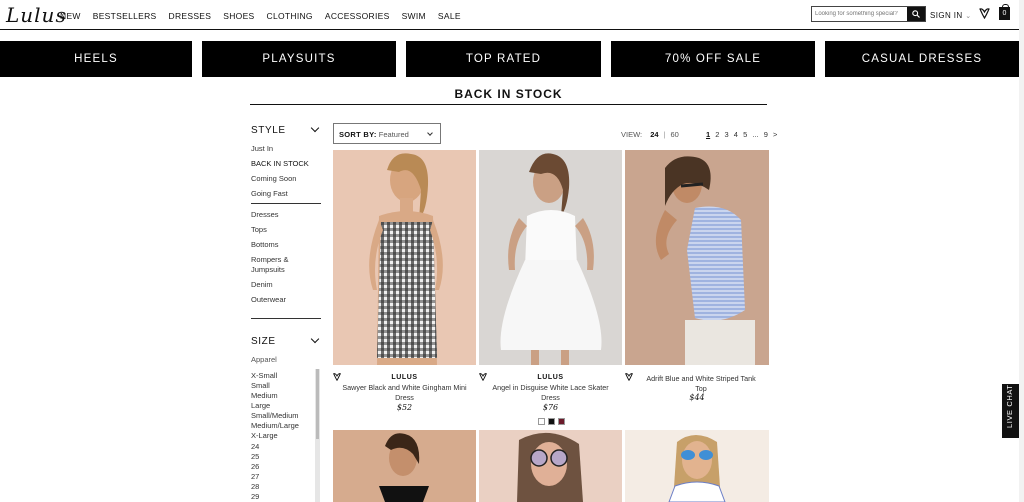 The image size is (1024, 502). I want to click on filter-bottoms: Bottoms, so click(265, 244).